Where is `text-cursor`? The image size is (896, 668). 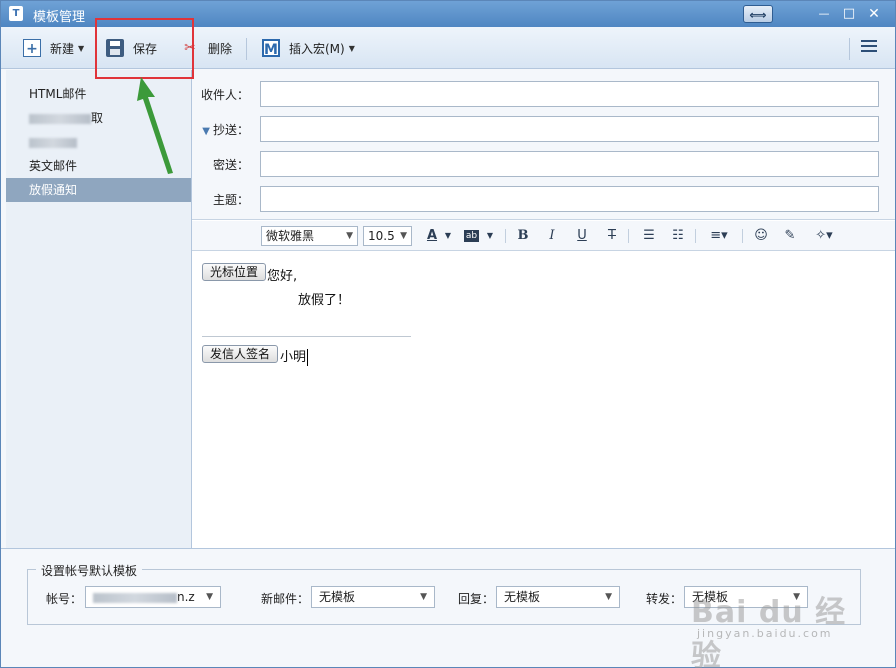
text-cursor is located at coordinates (308, 357).